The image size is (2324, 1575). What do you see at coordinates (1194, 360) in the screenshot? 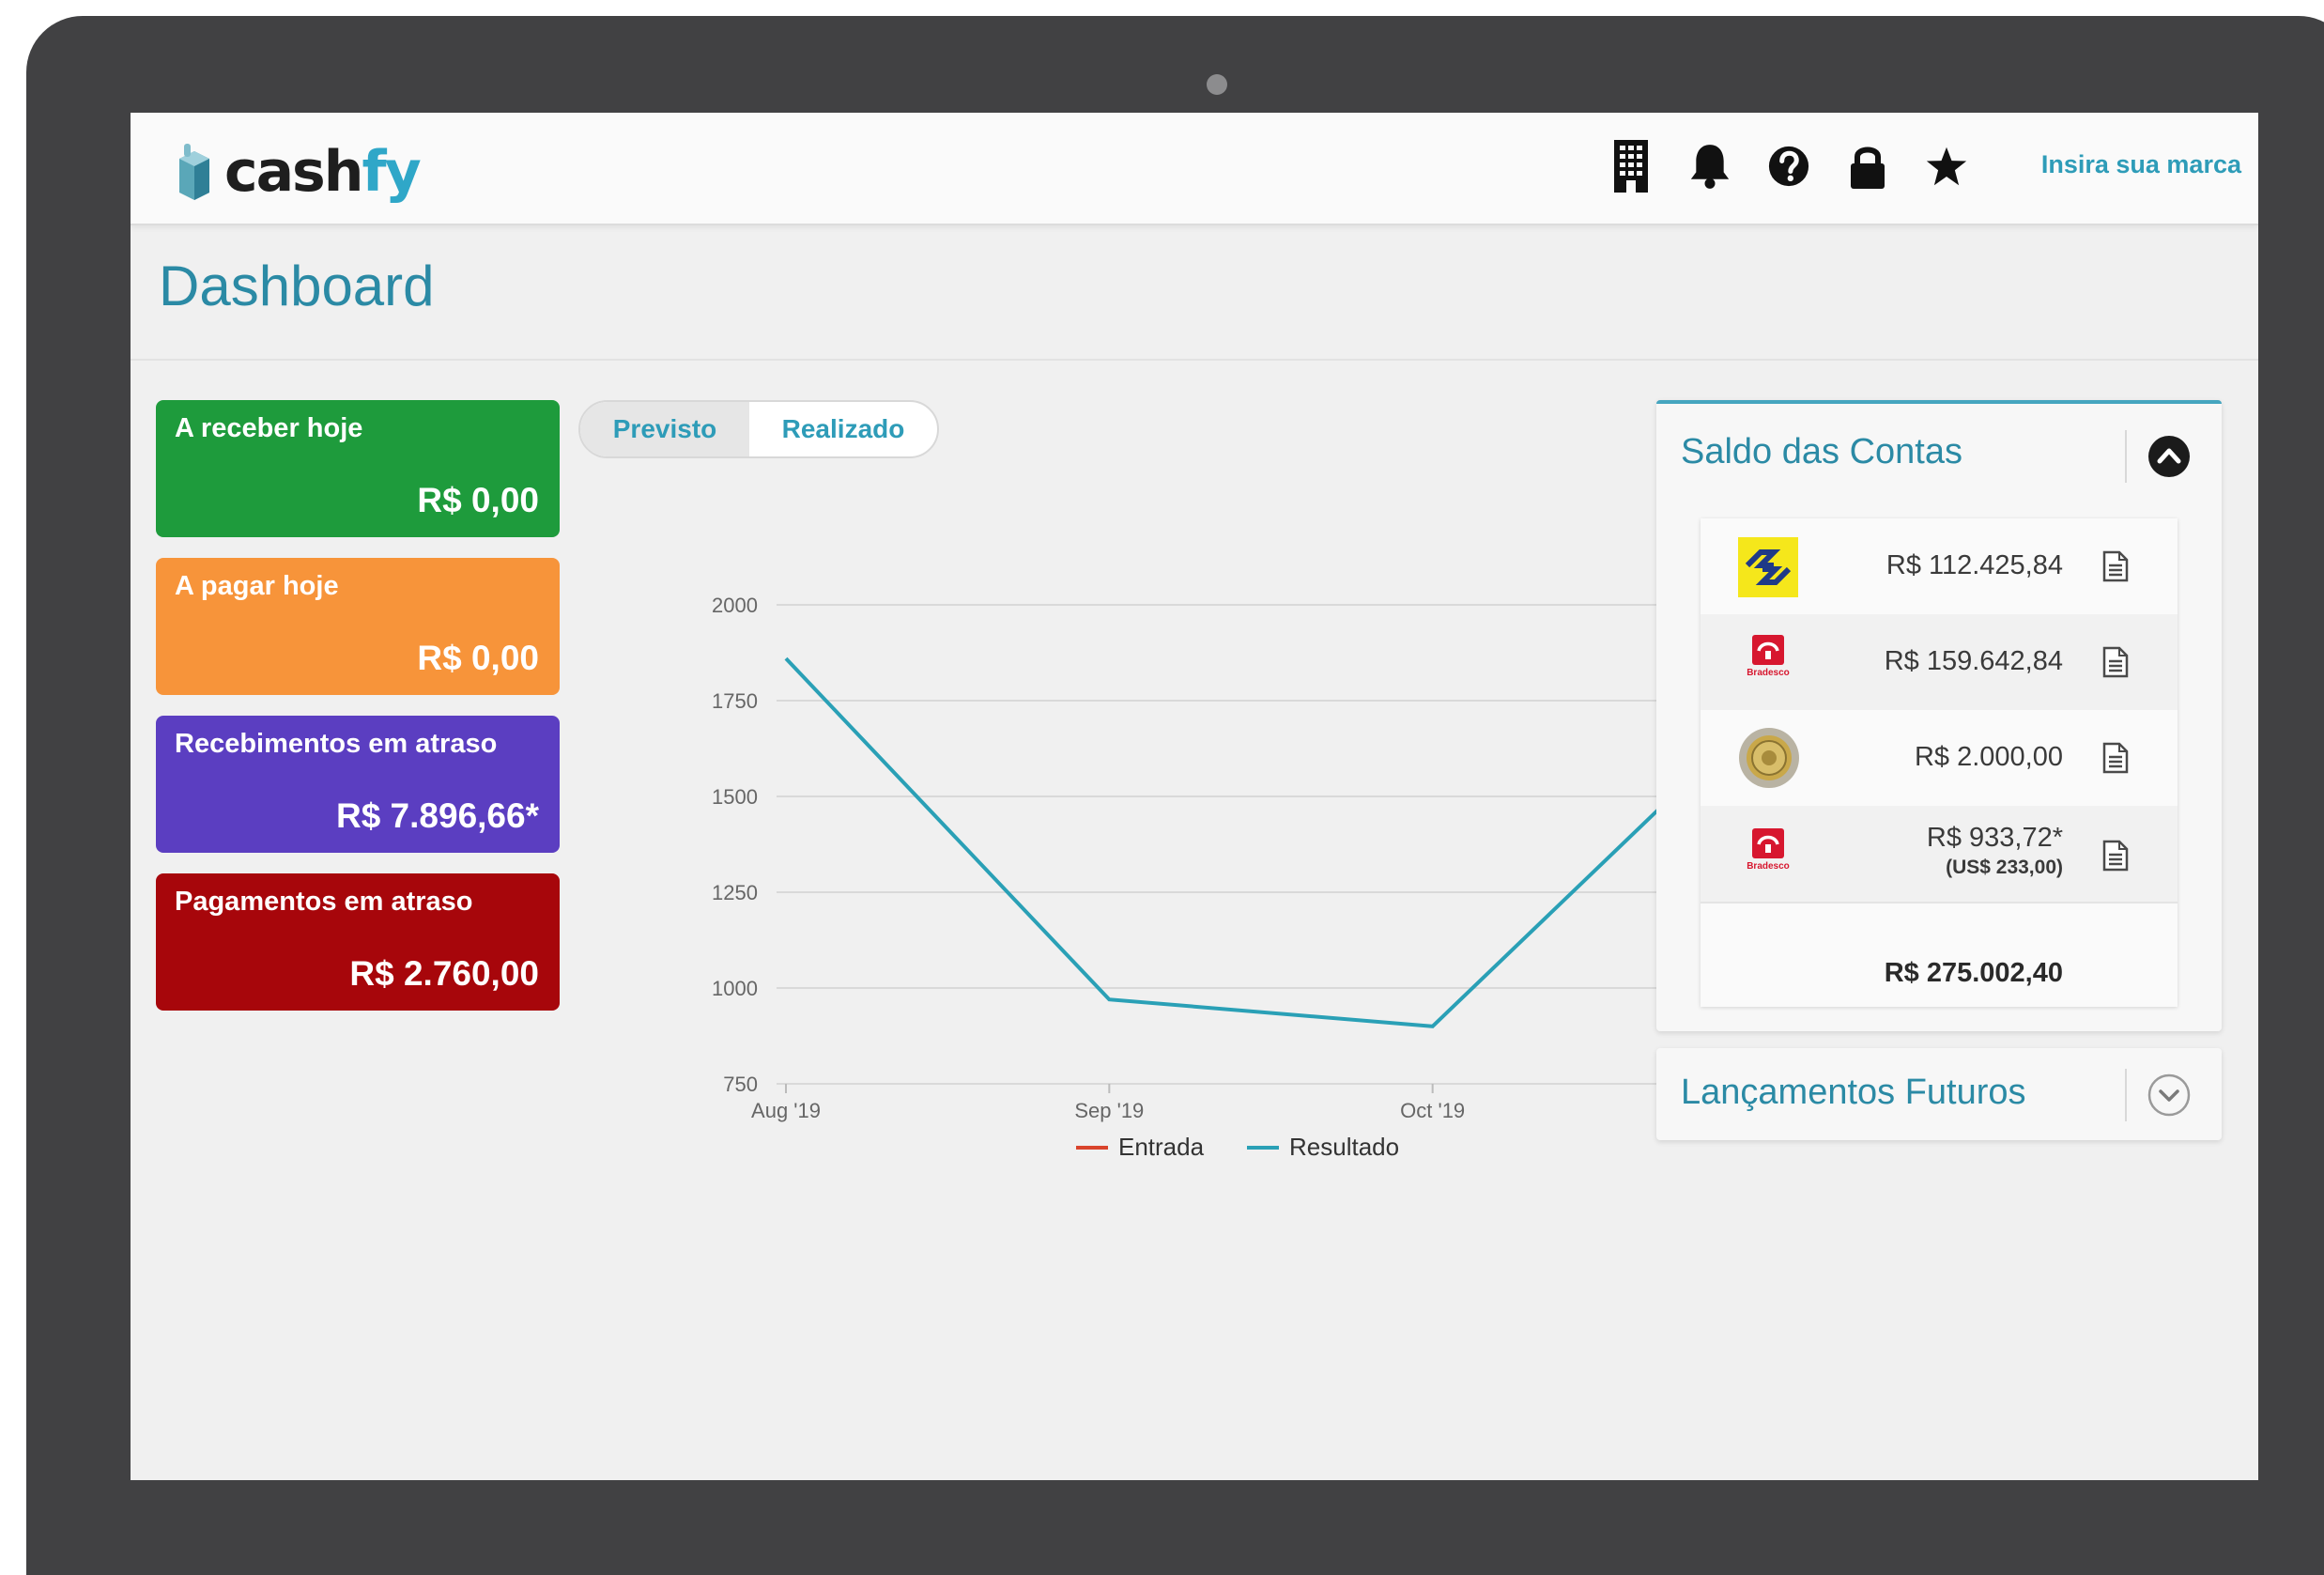
I see `title-divider` at bounding box center [1194, 360].